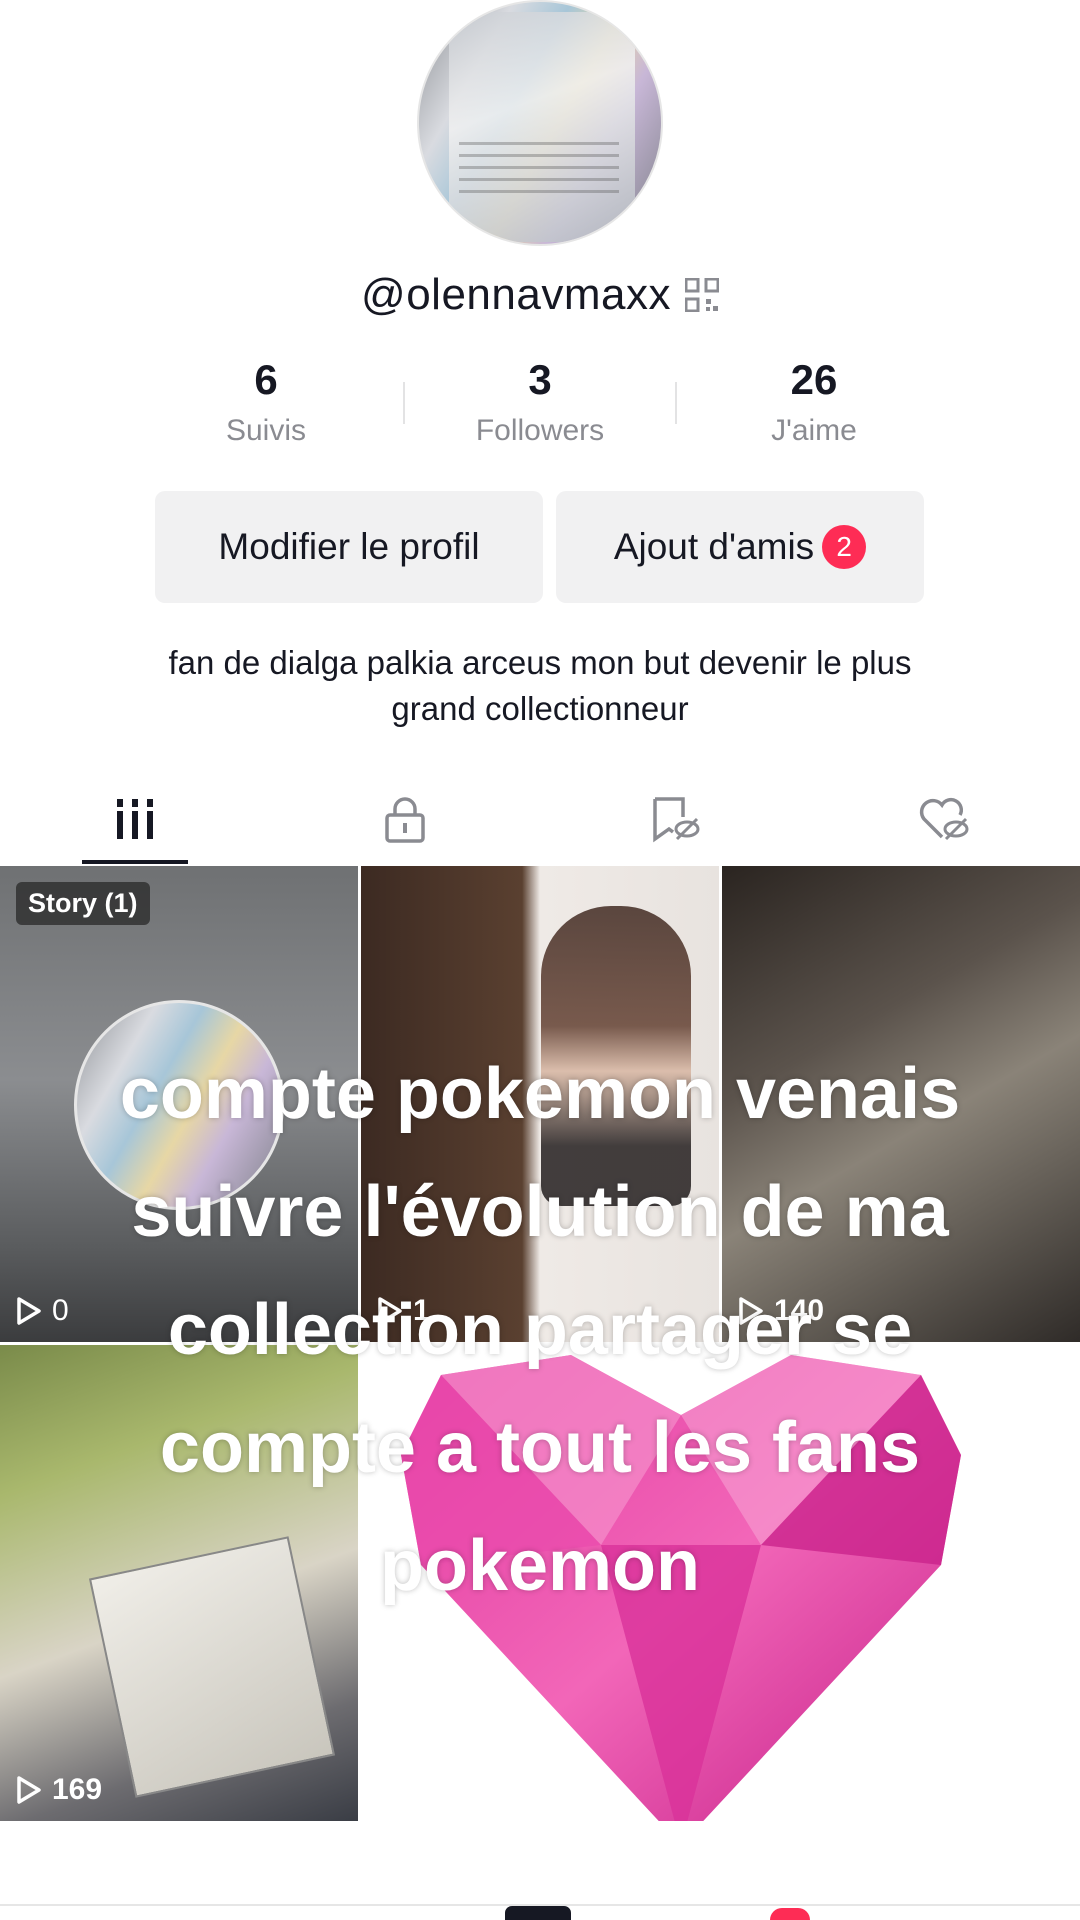 Image resolution: width=1080 pixels, height=1920 pixels. What do you see at coordinates (539, 172) in the screenshot?
I see `avatar-card-text` at bounding box center [539, 172].